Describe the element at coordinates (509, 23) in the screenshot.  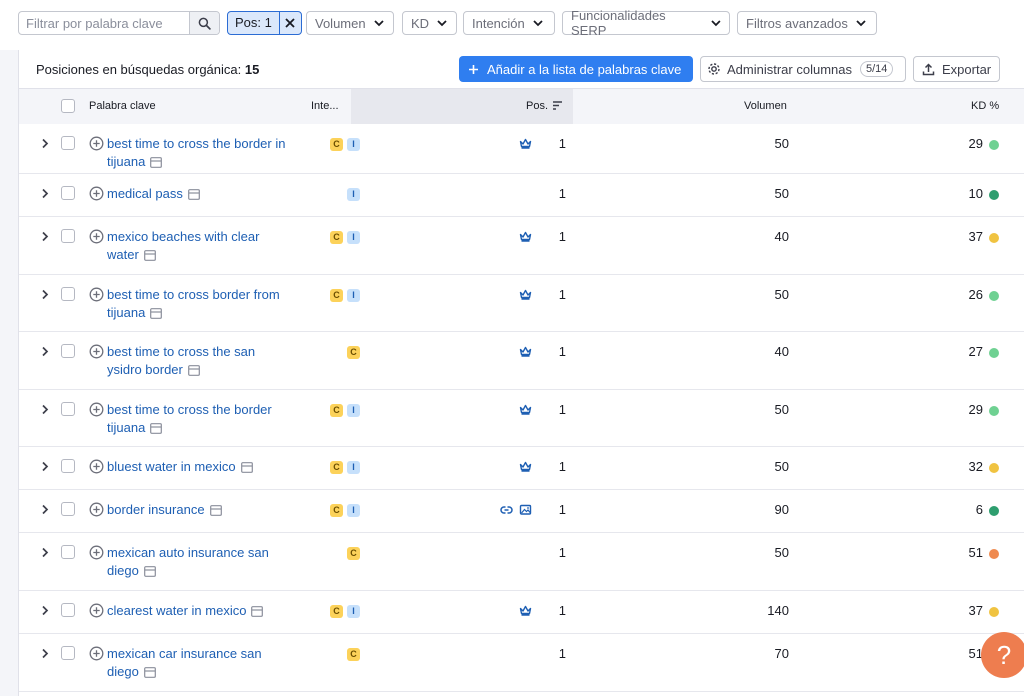
I see `intent-dropdown: Intención` at that location.